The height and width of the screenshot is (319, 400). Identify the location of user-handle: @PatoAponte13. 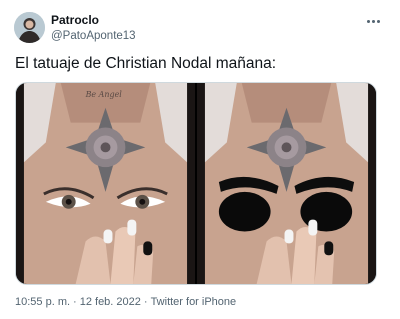
(93, 36).